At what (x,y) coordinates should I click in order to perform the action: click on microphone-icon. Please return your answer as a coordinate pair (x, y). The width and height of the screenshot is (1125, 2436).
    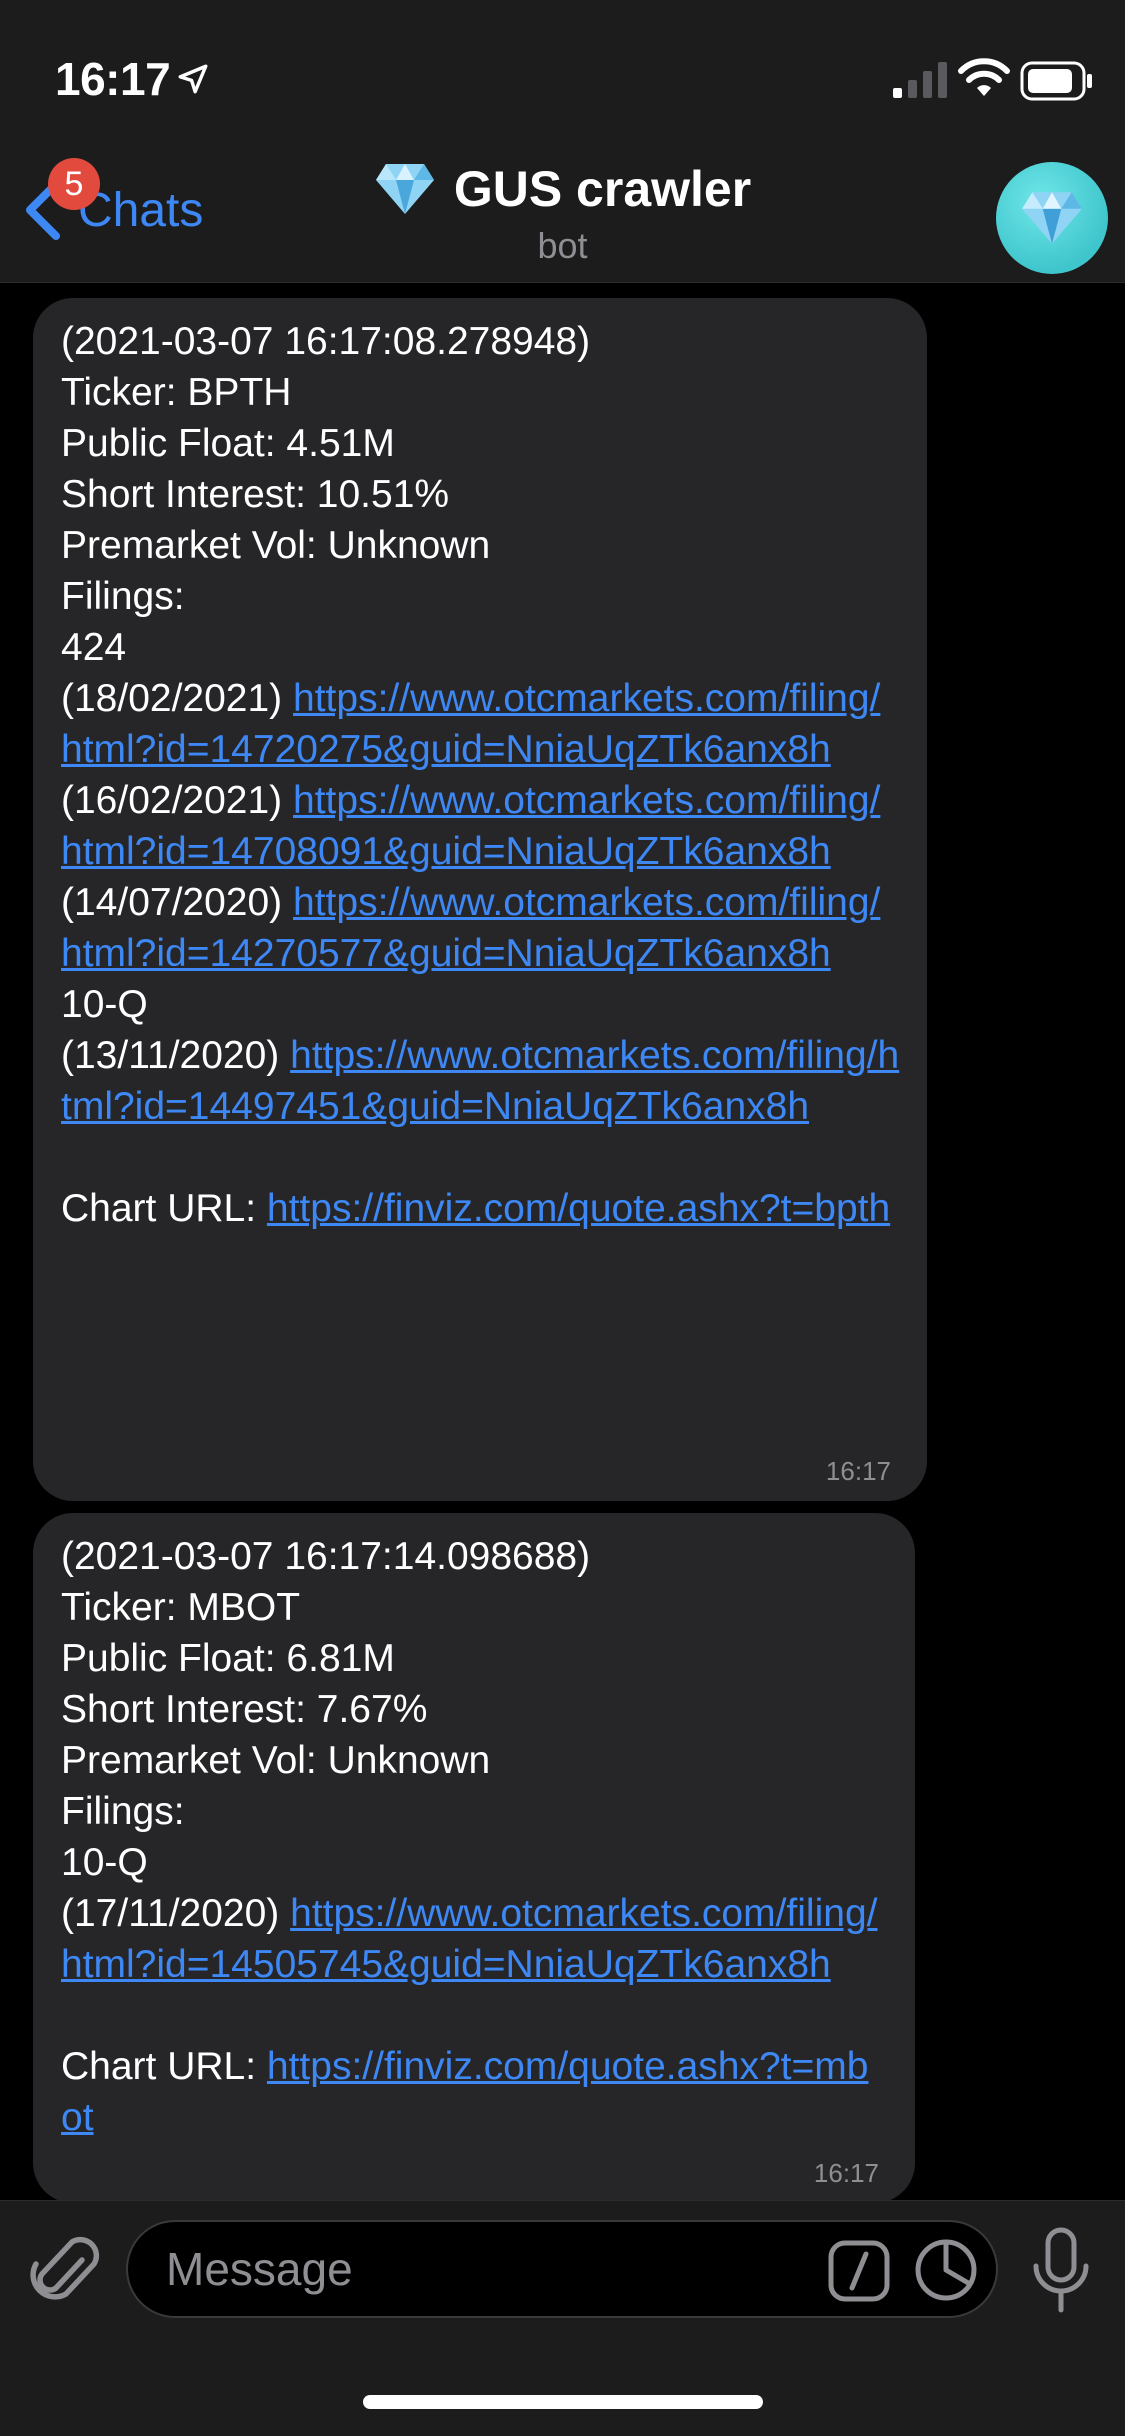
    Looking at the image, I should click on (1061, 2271).